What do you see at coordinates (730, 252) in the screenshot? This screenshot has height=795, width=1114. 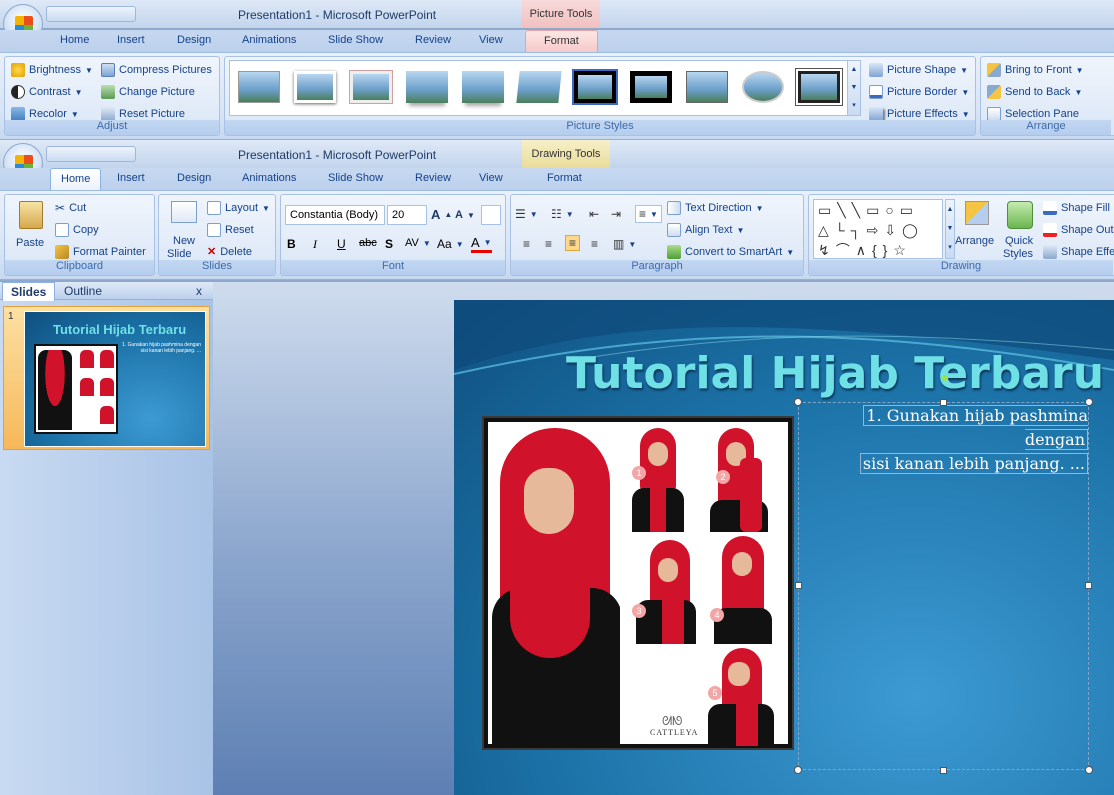 I see `convert-smartart-button: Convert to SmartArt ▼` at bounding box center [730, 252].